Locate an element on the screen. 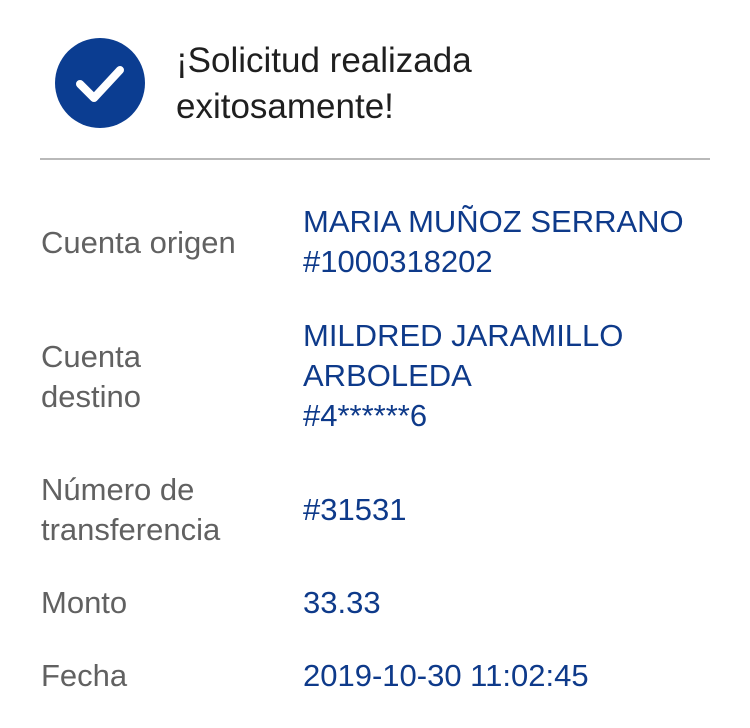  date-value: 2019-10-30 11:02:45 is located at coordinates (446, 675).